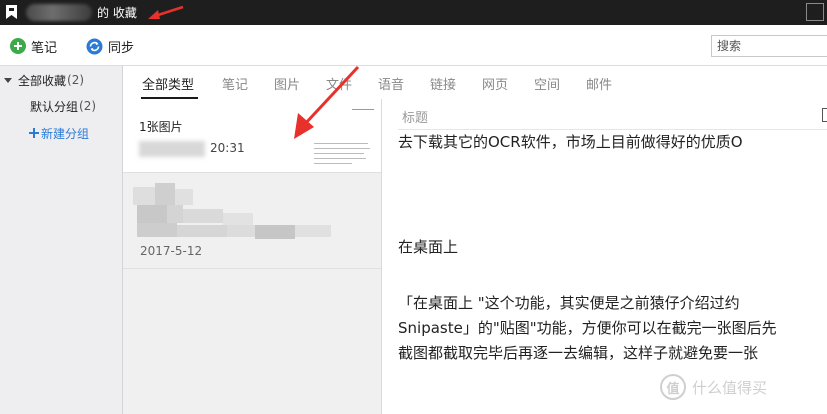  I want to click on tab-all-types: 全部类型, so click(168, 83).